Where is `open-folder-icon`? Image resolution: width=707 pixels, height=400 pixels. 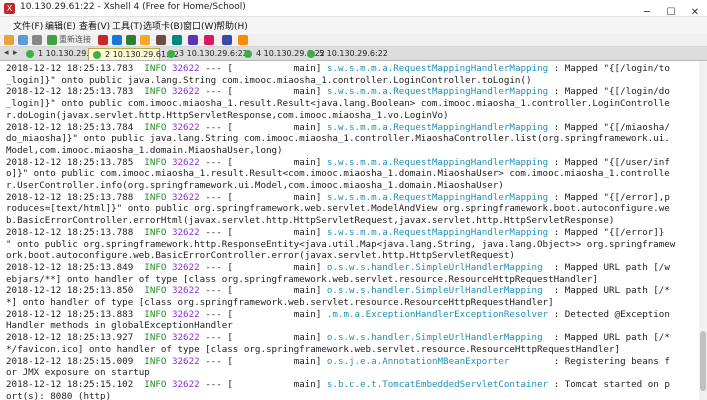
open-folder-icon is located at coordinates (23, 40).